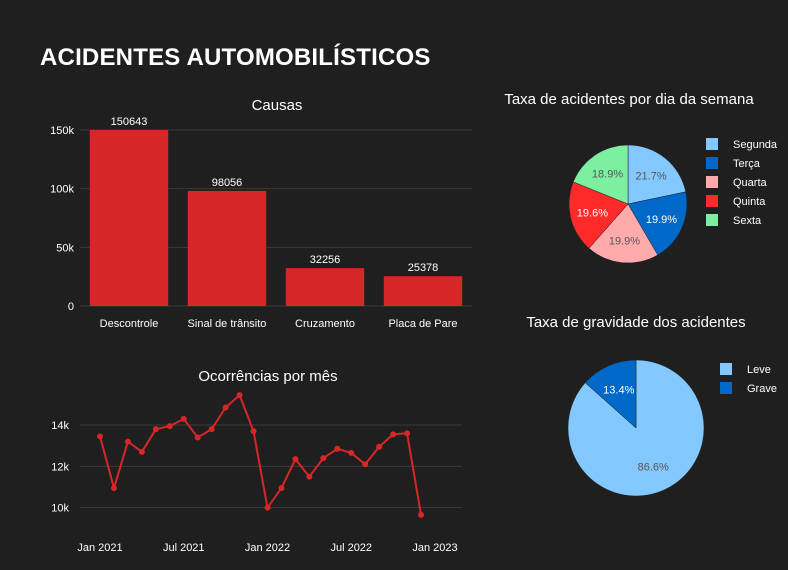  I want to click on line-xtick-label: Jul 2021, so click(184, 548).